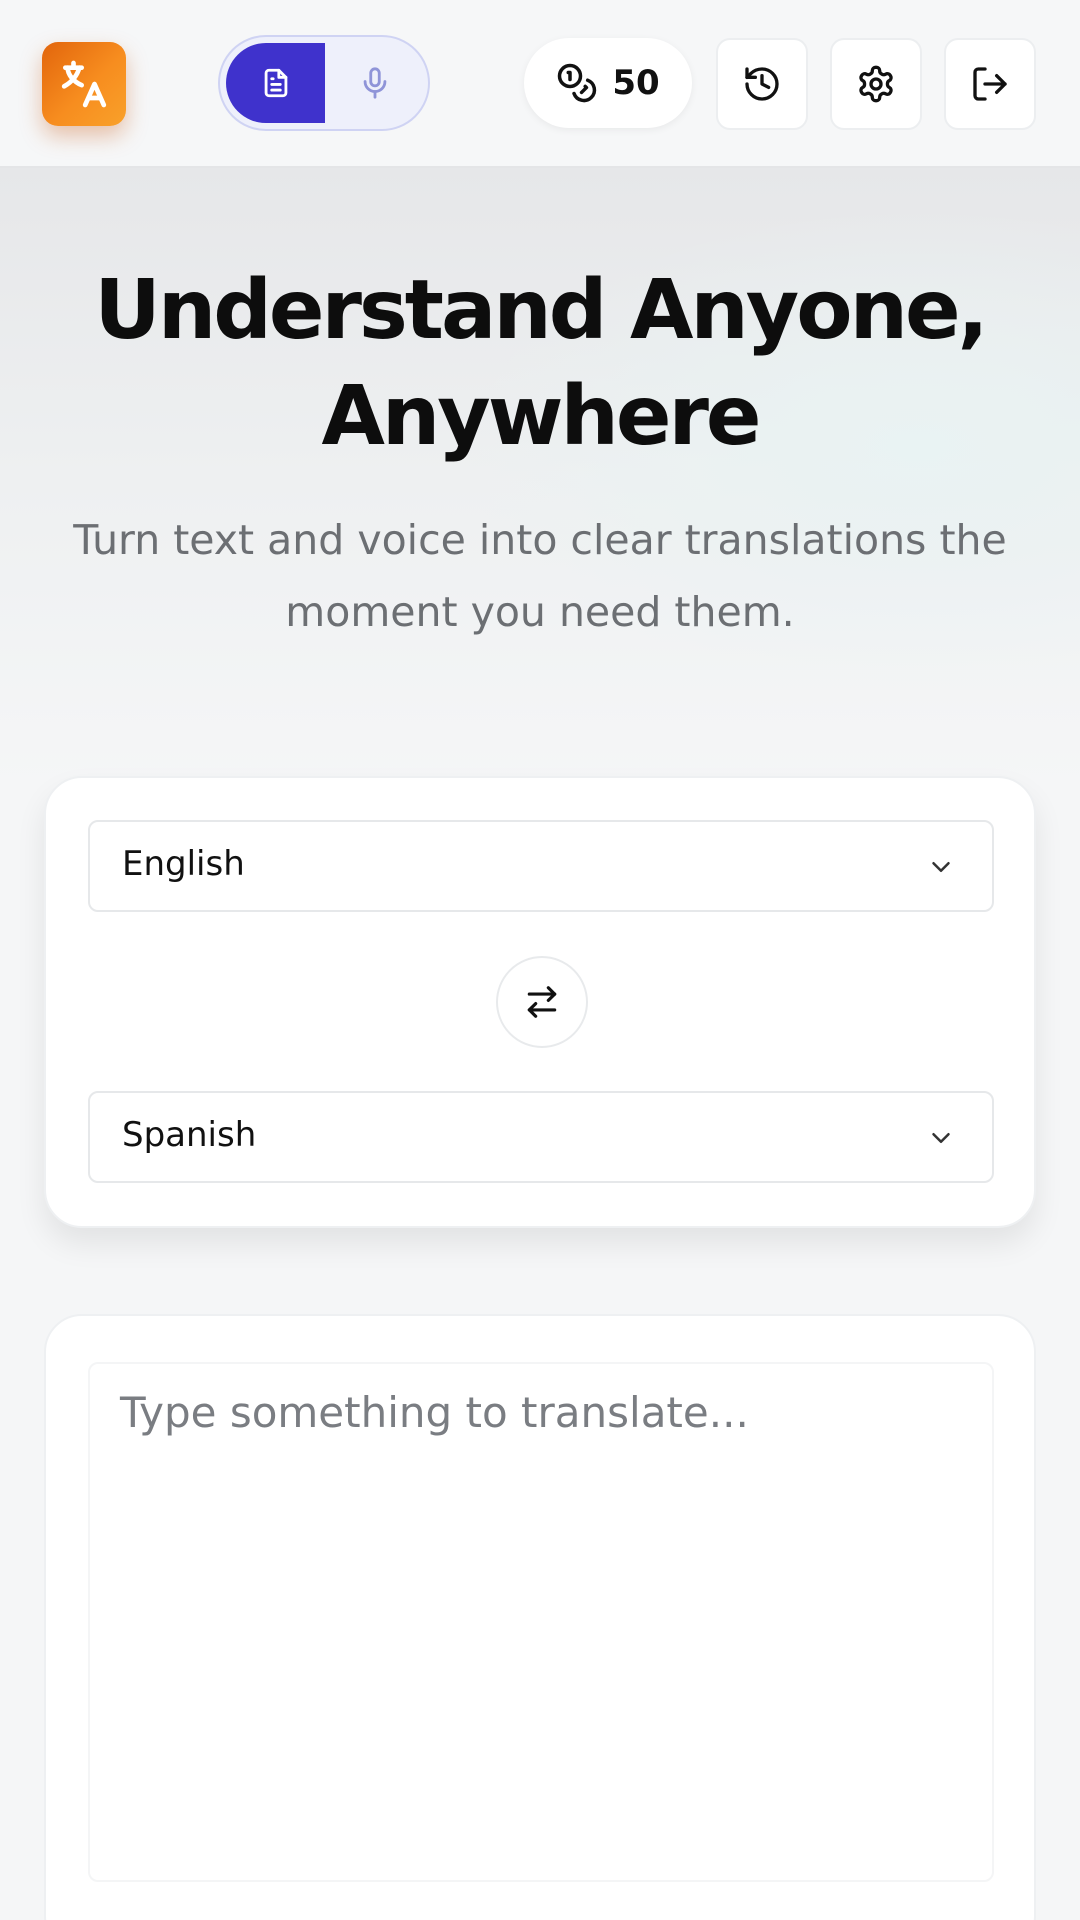 This screenshot has width=1080, height=1920. Describe the element at coordinates (541, 416) in the screenshot. I see `title-line-2: Anywhere` at that location.